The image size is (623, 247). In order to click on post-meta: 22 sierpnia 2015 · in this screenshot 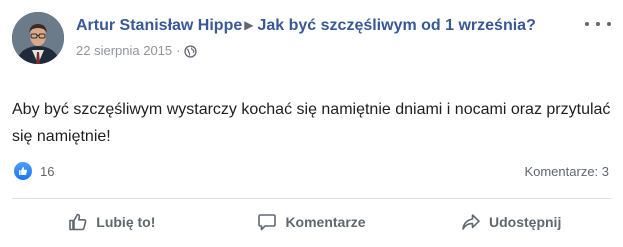, I will do `click(311, 51)`.